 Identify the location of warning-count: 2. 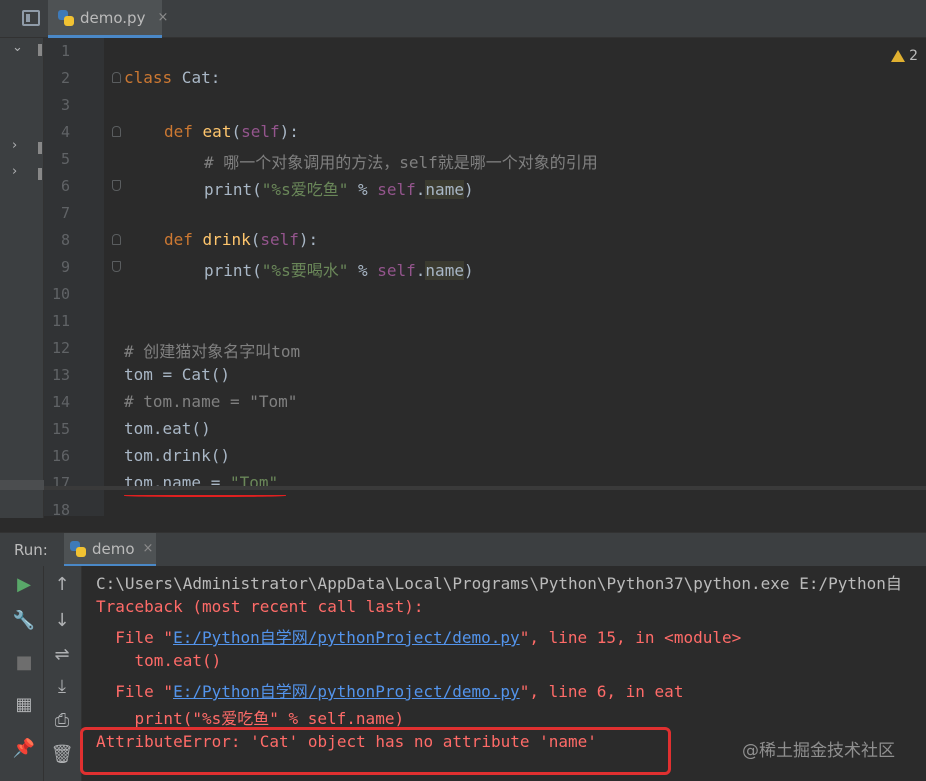
(913, 56).